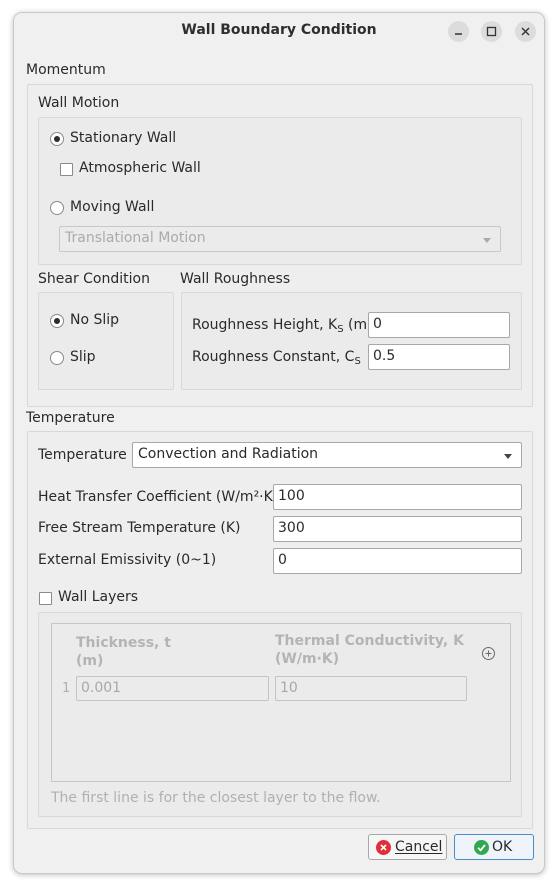  Describe the element at coordinates (139, 528) in the screenshot. I see `free-stream-label: Free Stream Temperature (K)` at that location.